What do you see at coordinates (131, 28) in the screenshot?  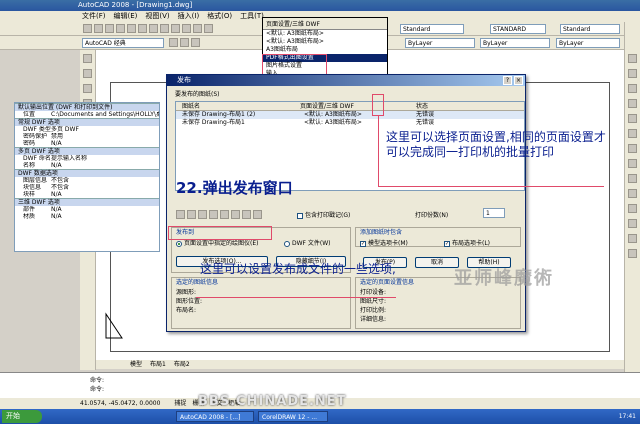 I see `preview-icon` at bounding box center [131, 28].